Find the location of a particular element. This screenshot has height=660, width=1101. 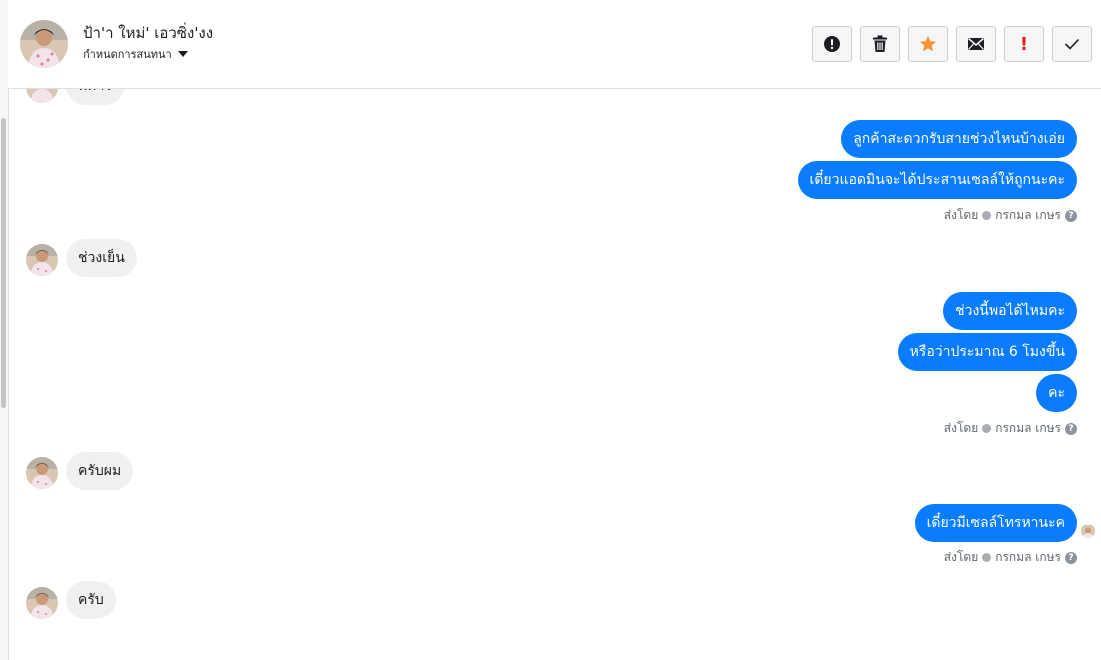

read-receipt-avatar is located at coordinates (1088, 531).